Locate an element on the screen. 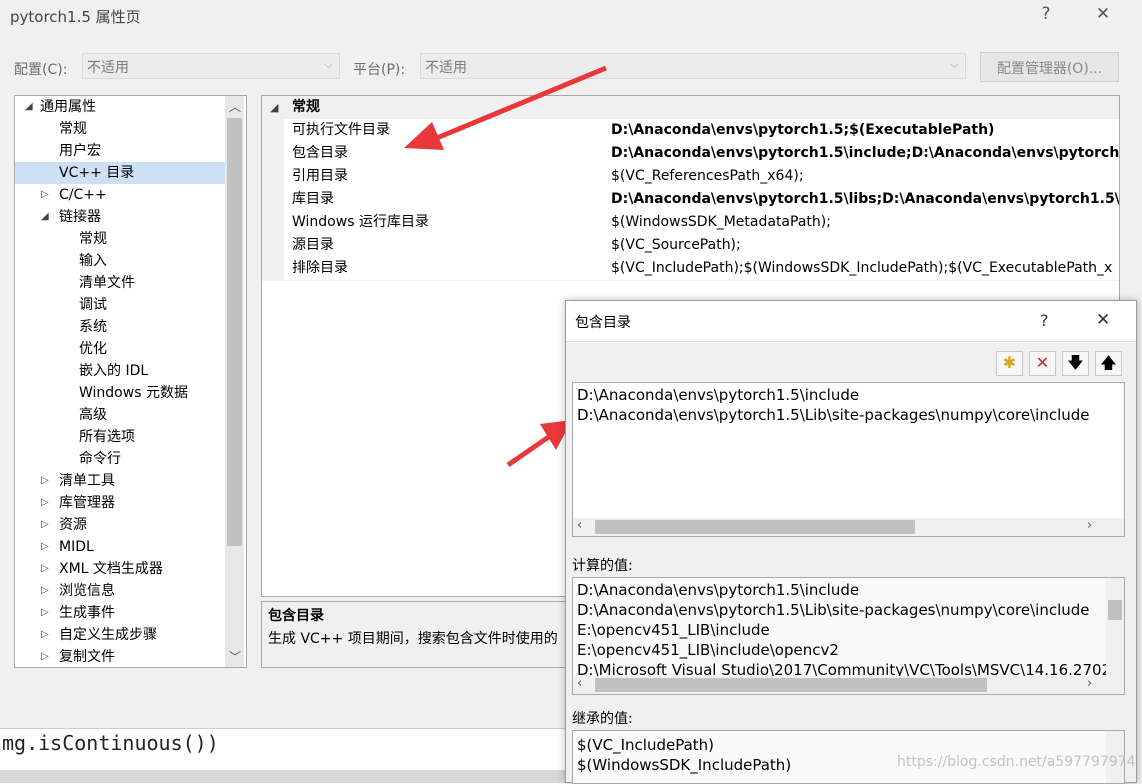  new-folder-icon: ✱ is located at coordinates (1009, 362).